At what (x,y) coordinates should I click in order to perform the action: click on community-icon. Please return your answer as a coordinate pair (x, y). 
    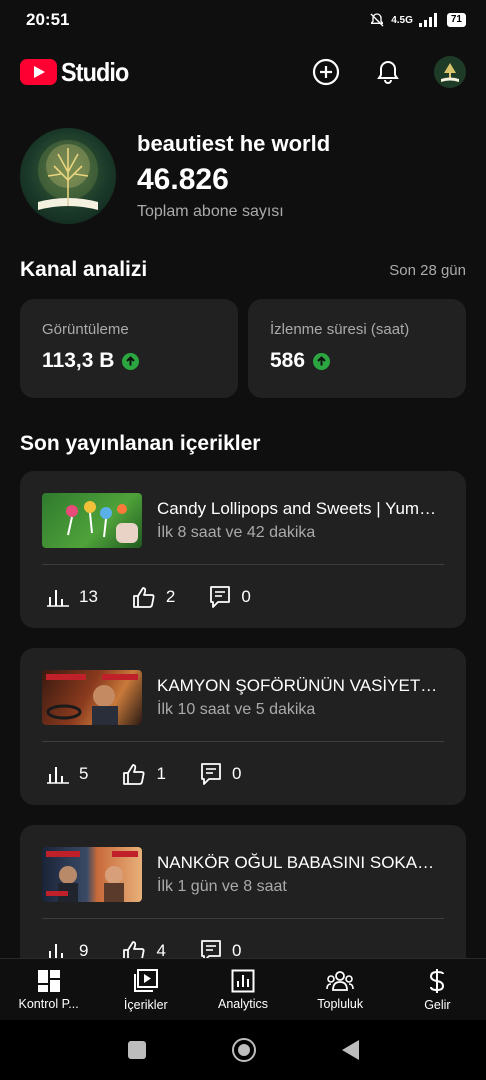
    Looking at the image, I should click on (340, 980).